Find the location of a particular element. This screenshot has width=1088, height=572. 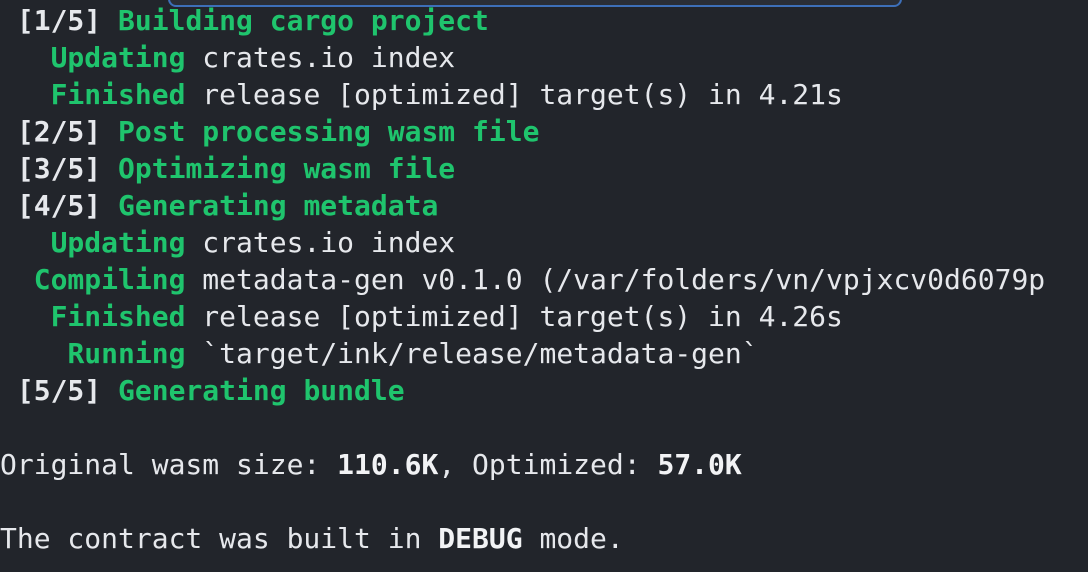

step-line-4: [4/5] Generating metadata is located at coordinates (219, 205).